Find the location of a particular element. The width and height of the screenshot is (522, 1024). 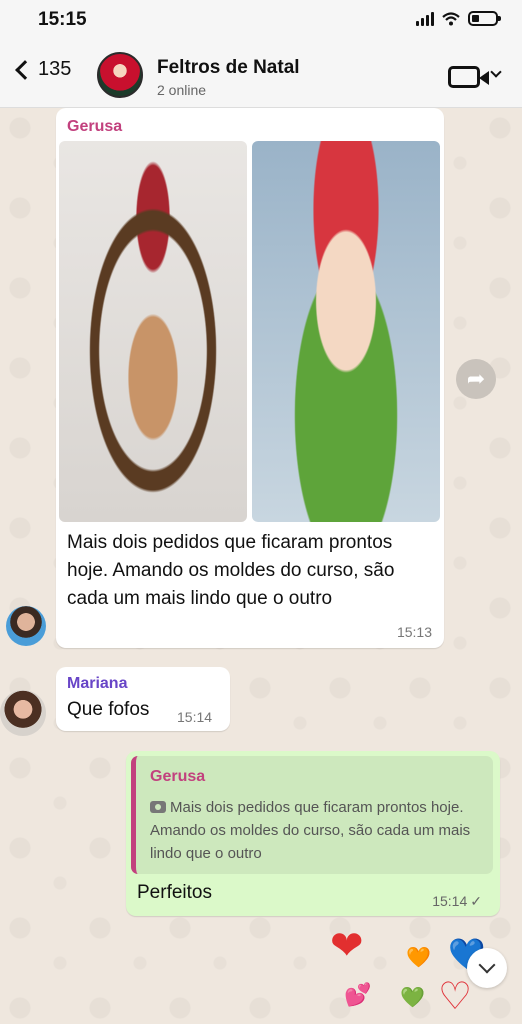

photo-felt-elf is located at coordinates (346, 331).